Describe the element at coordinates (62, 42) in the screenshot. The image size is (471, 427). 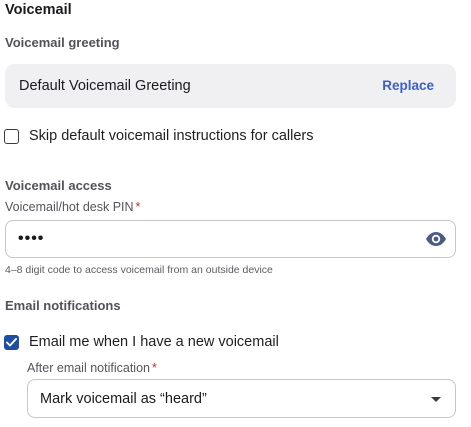
I see `voicemail-greeting-heading: Voicemail greeting` at that location.